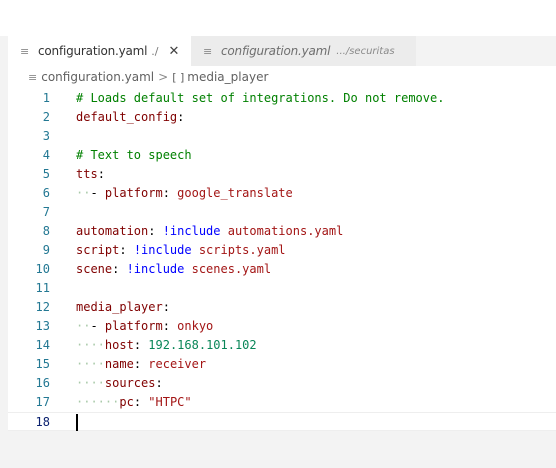  Describe the element at coordinates (365, 51) in the screenshot. I see `tab-description: .../securitas` at that location.